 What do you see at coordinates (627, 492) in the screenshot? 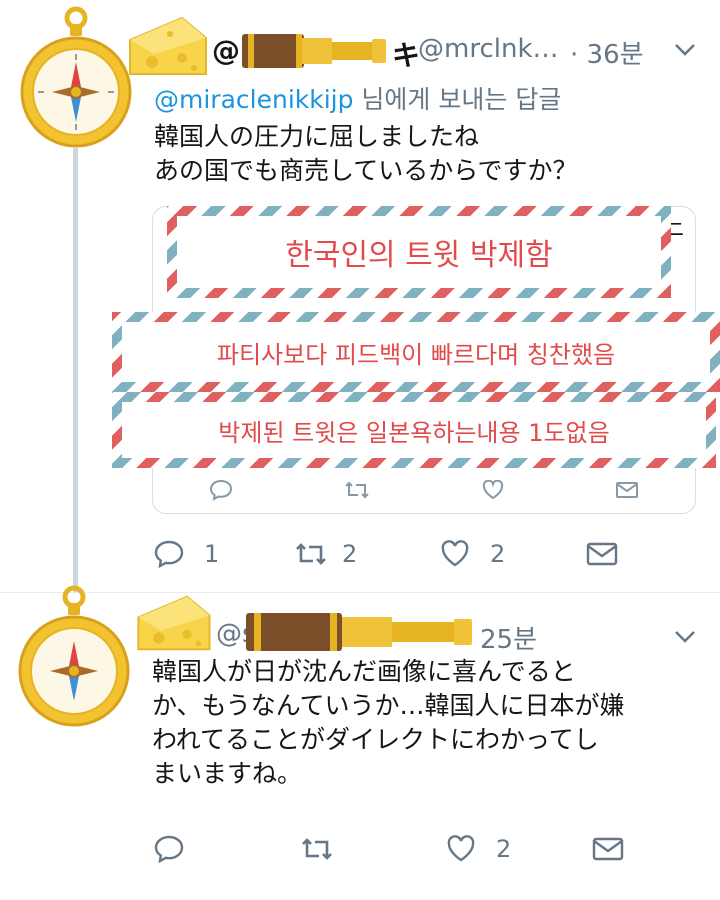
I see `quote-mail-icon` at bounding box center [627, 492].